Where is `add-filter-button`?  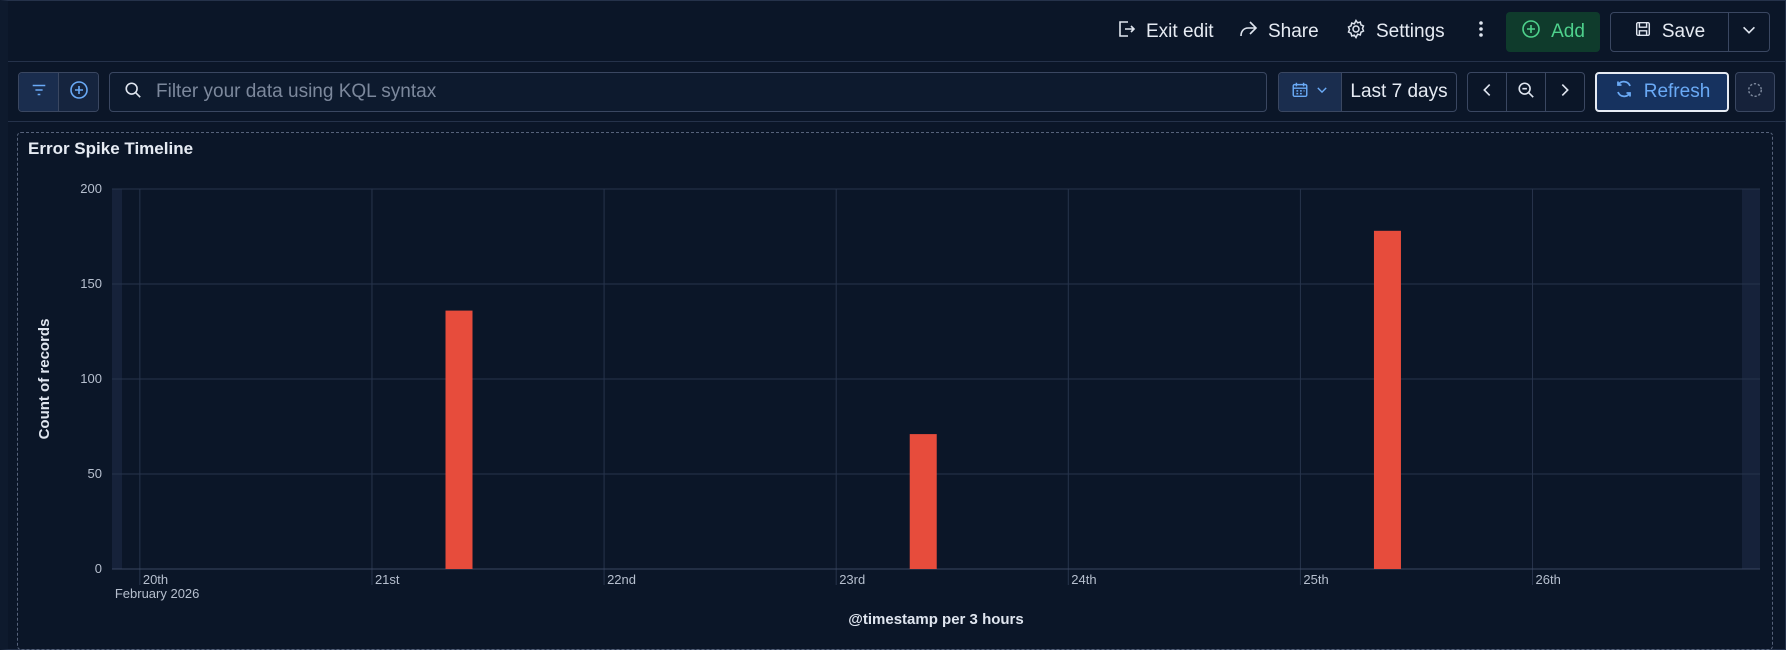
add-filter-button is located at coordinates (78, 92).